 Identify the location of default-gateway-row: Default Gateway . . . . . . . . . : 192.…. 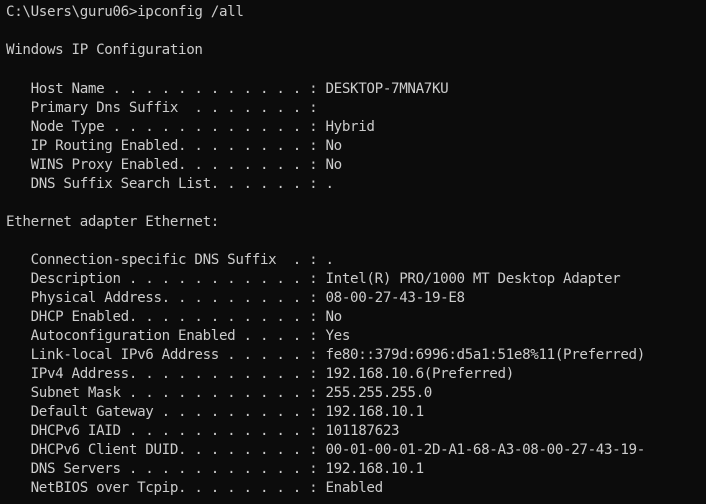
(215, 412).